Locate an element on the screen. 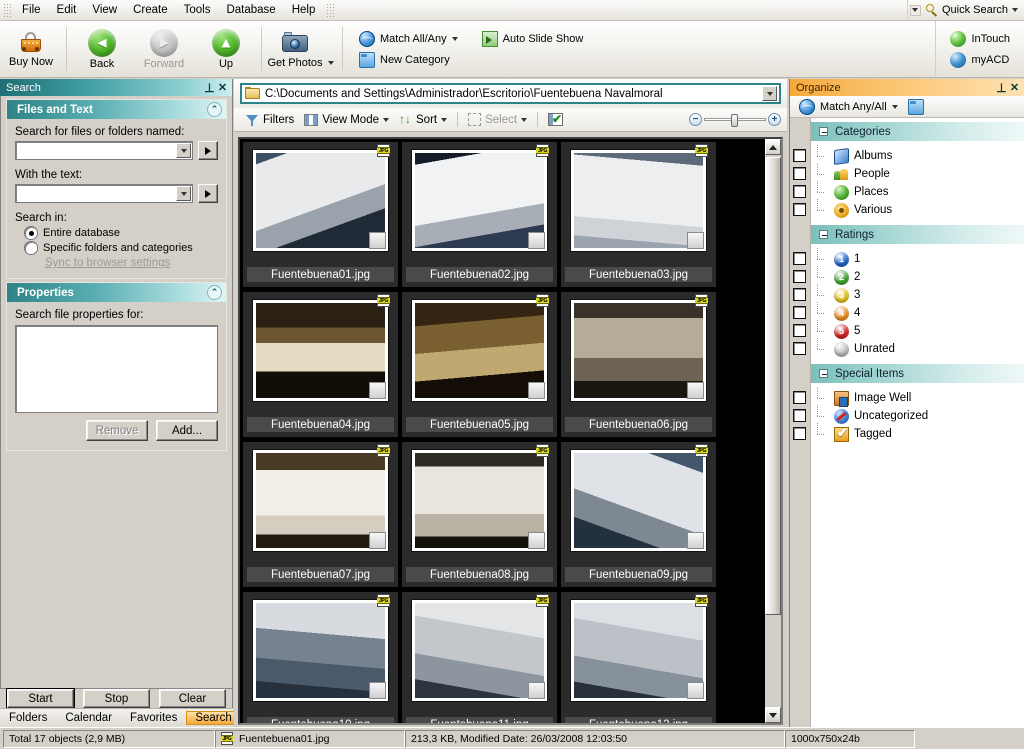  organize-tree-item: 55 is located at coordinates (917, 330).